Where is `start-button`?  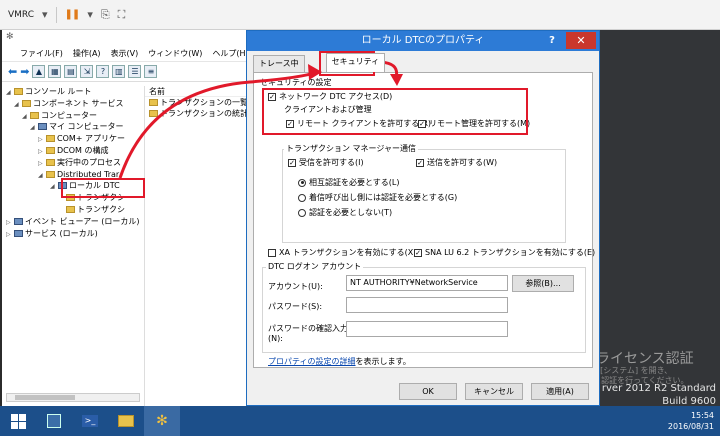
start-button is located at coordinates (18, 421).